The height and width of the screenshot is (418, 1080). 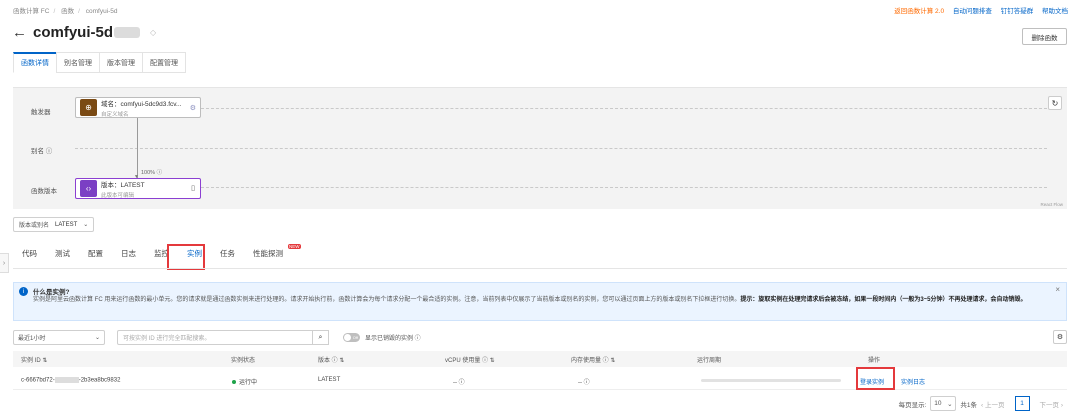 I want to click on settings-icon: ⚙, so click(x=193, y=108).